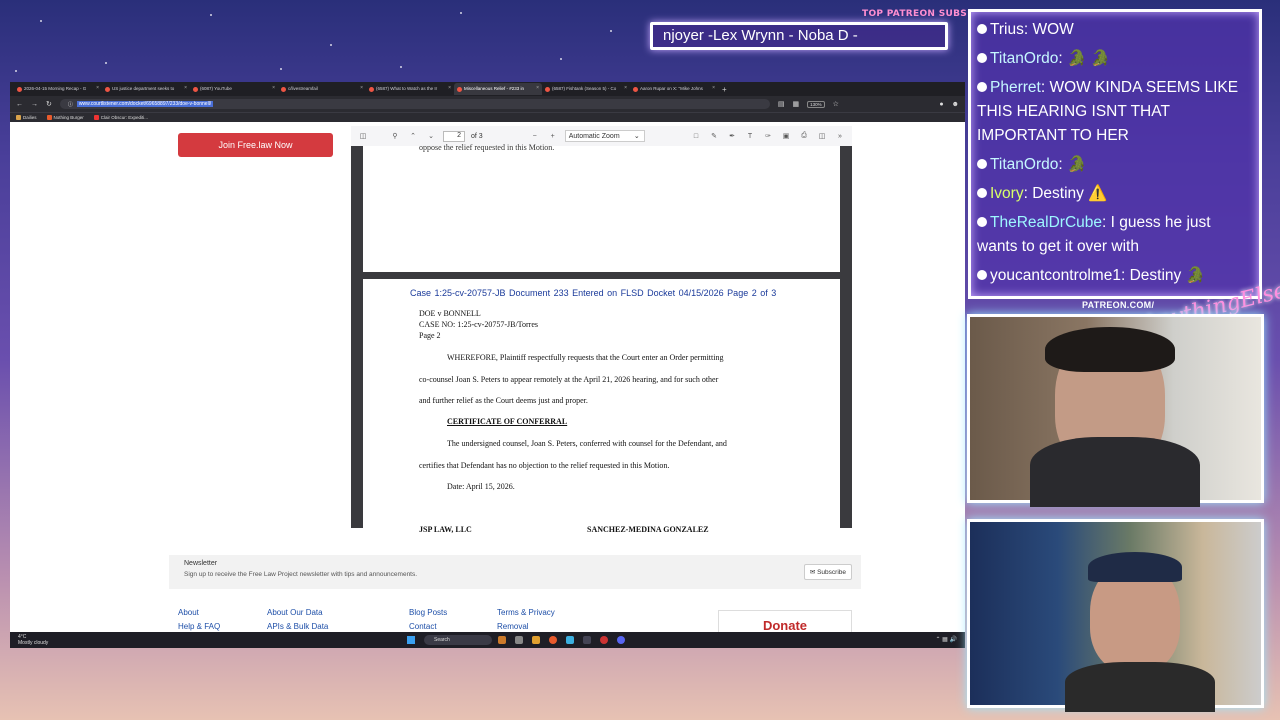  I want to click on draw-icon: ✒, so click(732, 136).